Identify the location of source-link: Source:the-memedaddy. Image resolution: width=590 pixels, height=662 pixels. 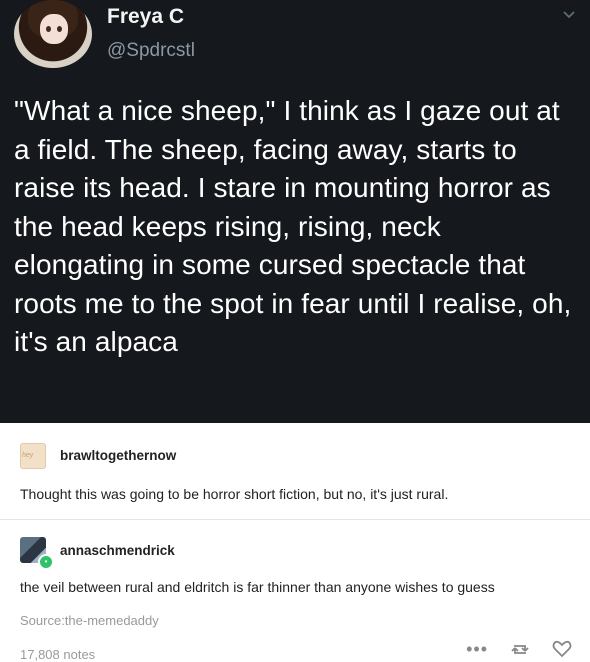
(89, 620).